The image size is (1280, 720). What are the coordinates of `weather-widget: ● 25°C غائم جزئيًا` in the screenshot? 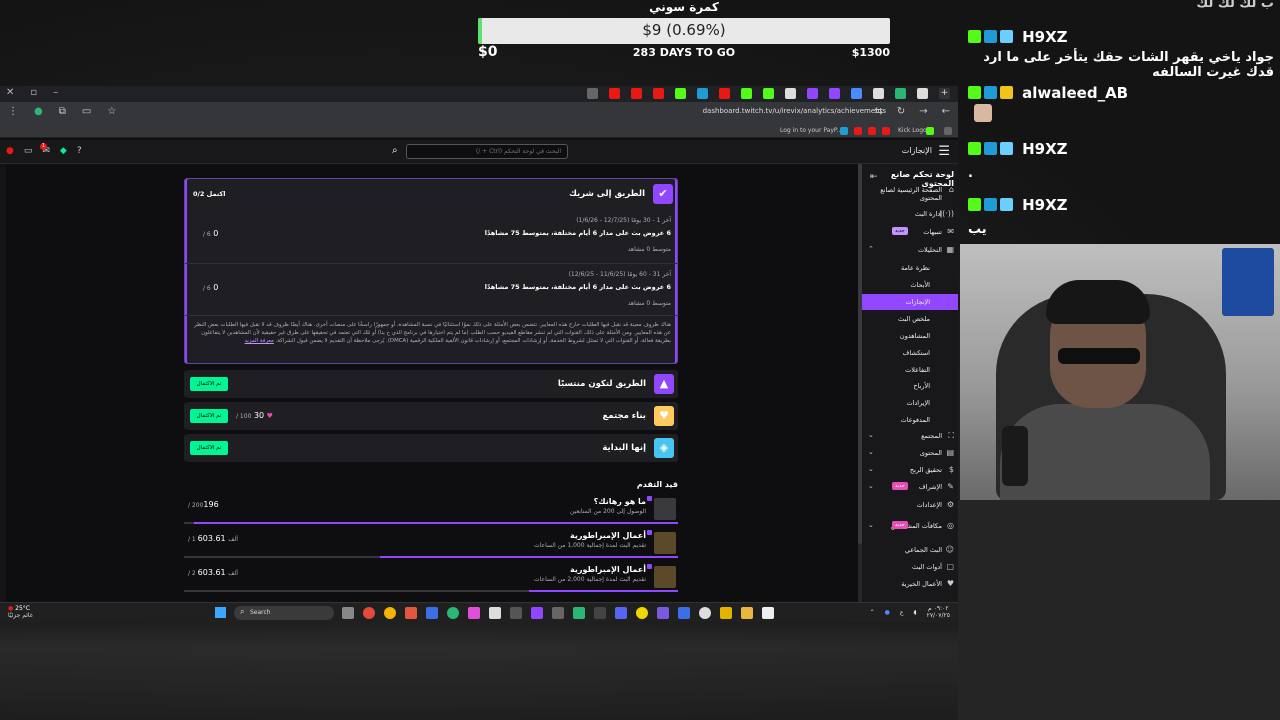 It's located at (20, 612).